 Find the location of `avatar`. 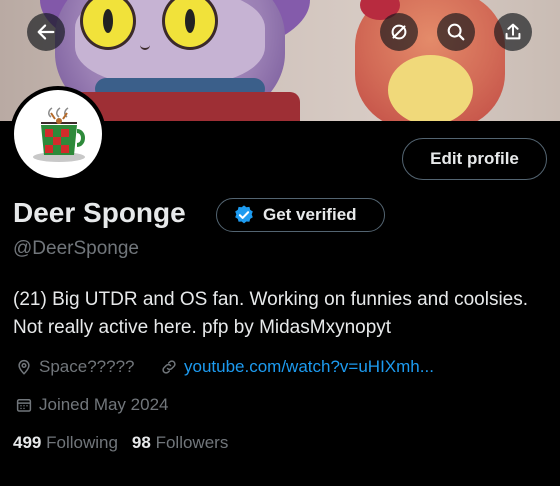

avatar is located at coordinates (58, 134).